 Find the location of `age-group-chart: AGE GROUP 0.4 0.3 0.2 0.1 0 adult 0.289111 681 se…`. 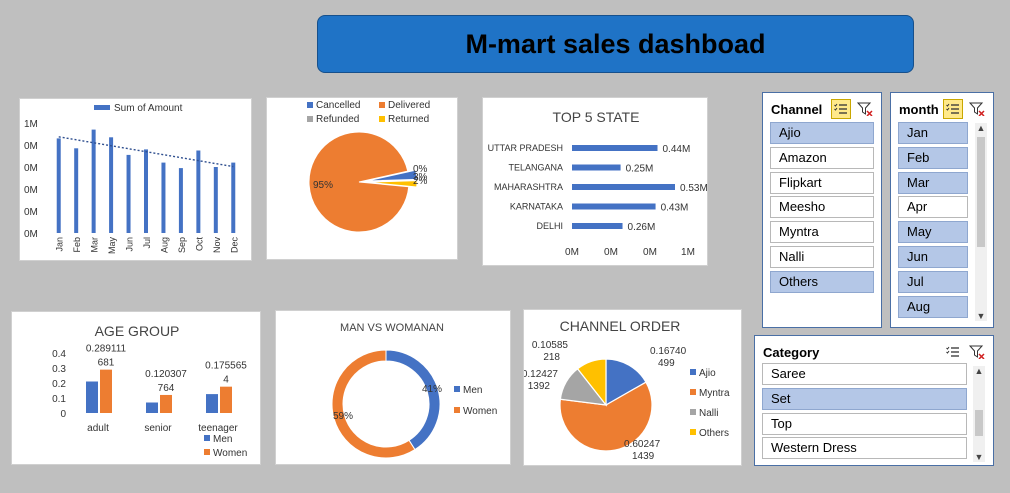

age-group-chart: AGE GROUP 0.4 0.3 0.2 0.1 0 adult 0.289111 681 se… is located at coordinates (136, 388).